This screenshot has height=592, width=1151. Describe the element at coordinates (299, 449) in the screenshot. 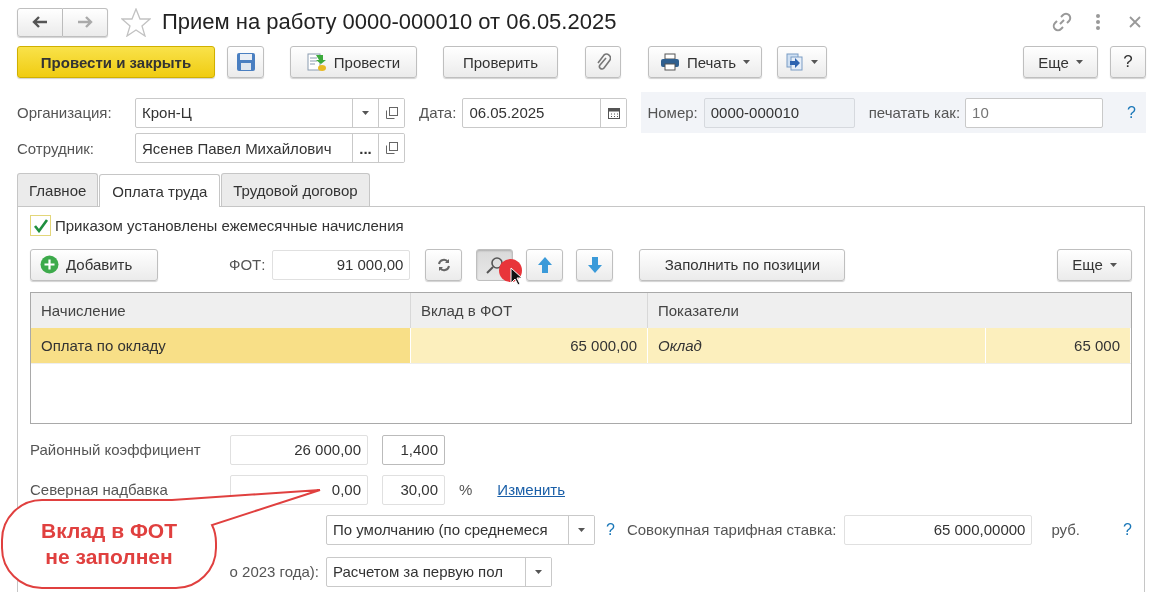

I see `amount-field: 26 000,00` at that location.